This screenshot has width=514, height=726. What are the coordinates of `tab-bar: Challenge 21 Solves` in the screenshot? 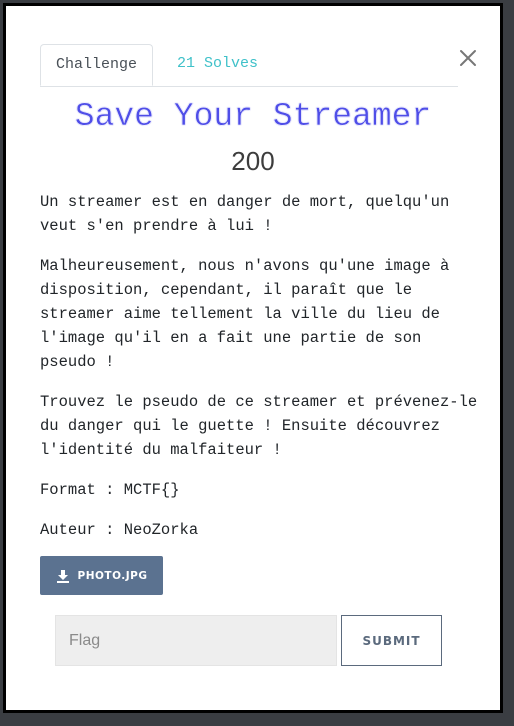 It's located at (249, 65).